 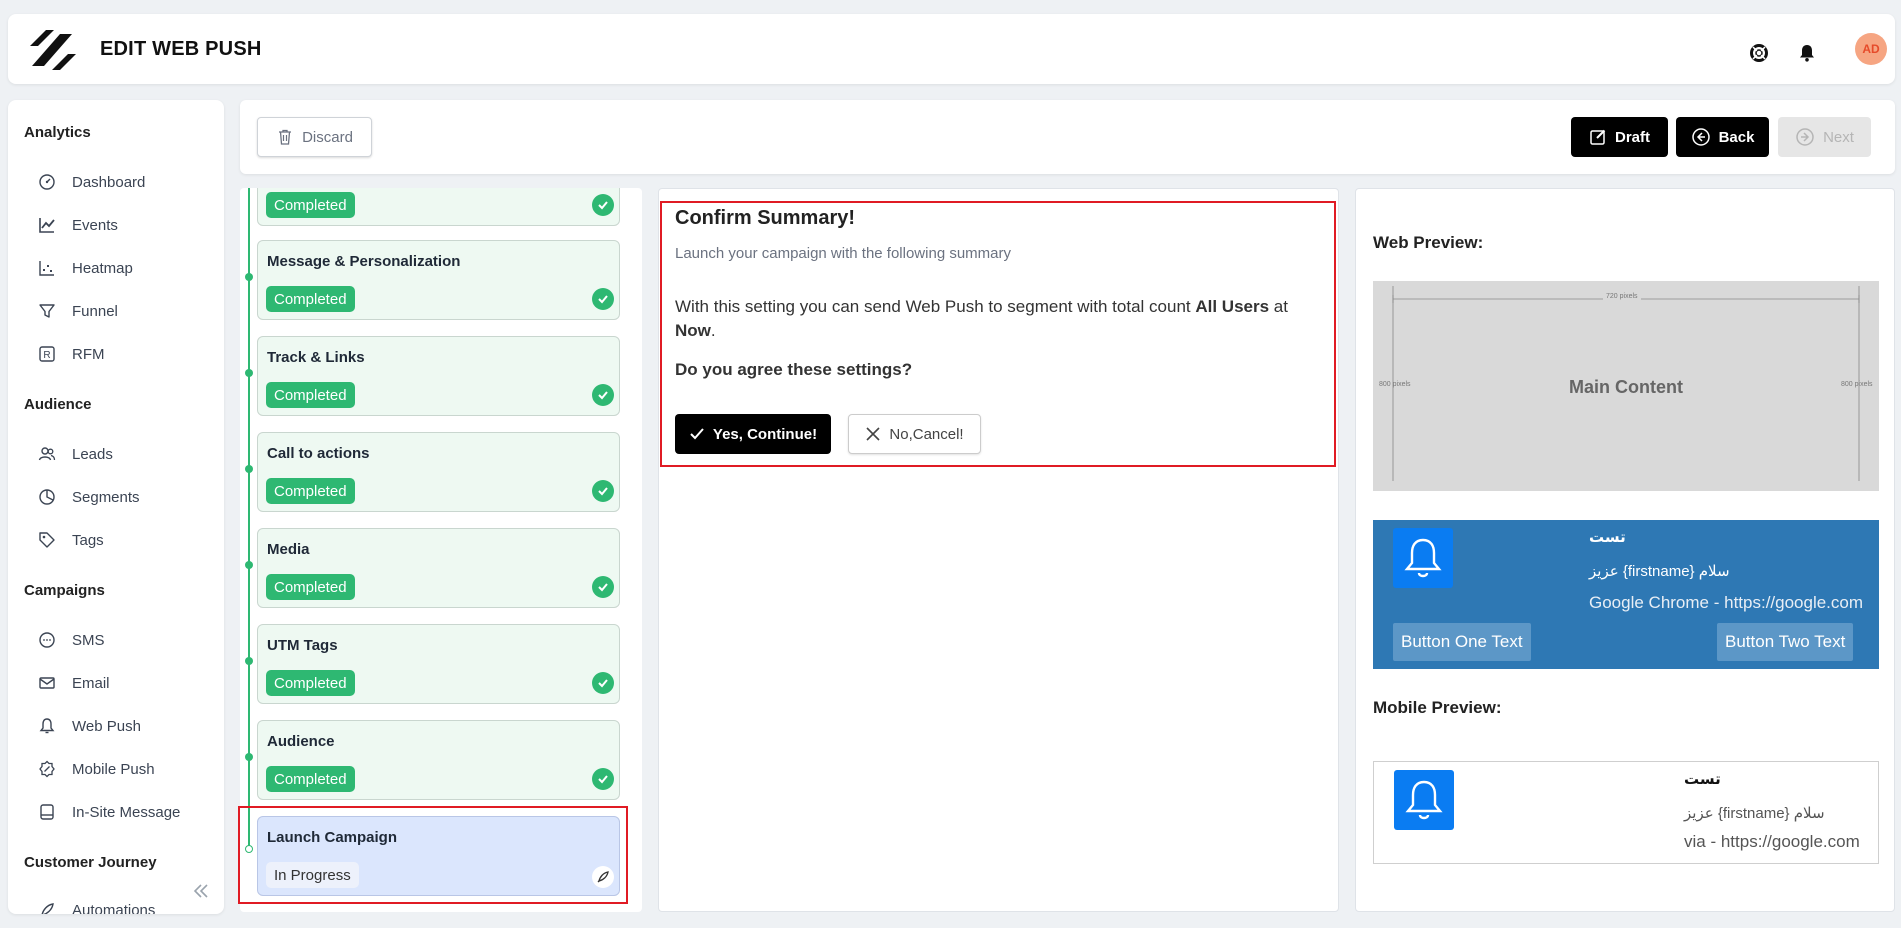 What do you see at coordinates (102, 268) in the screenshot?
I see `sidebar-item-label: Heatmap` at bounding box center [102, 268].